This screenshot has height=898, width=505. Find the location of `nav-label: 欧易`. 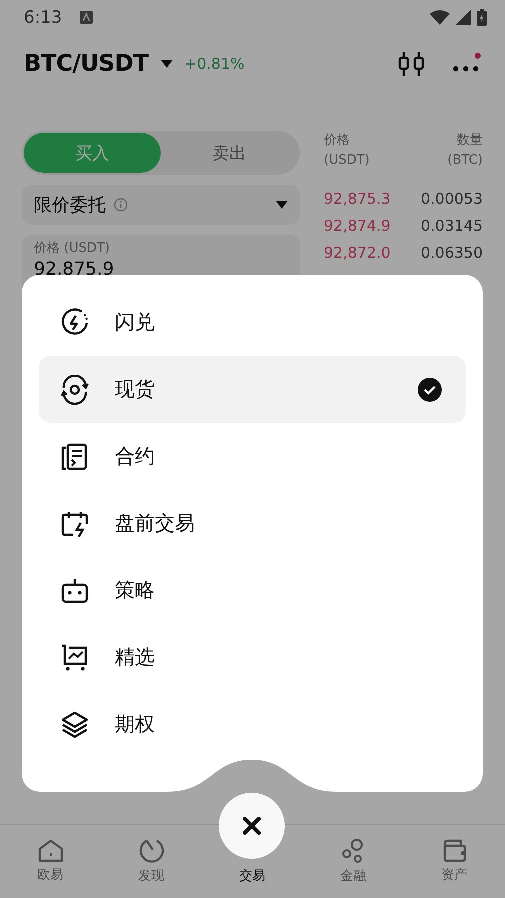

nav-label: 欧易 is located at coordinates (51, 875).